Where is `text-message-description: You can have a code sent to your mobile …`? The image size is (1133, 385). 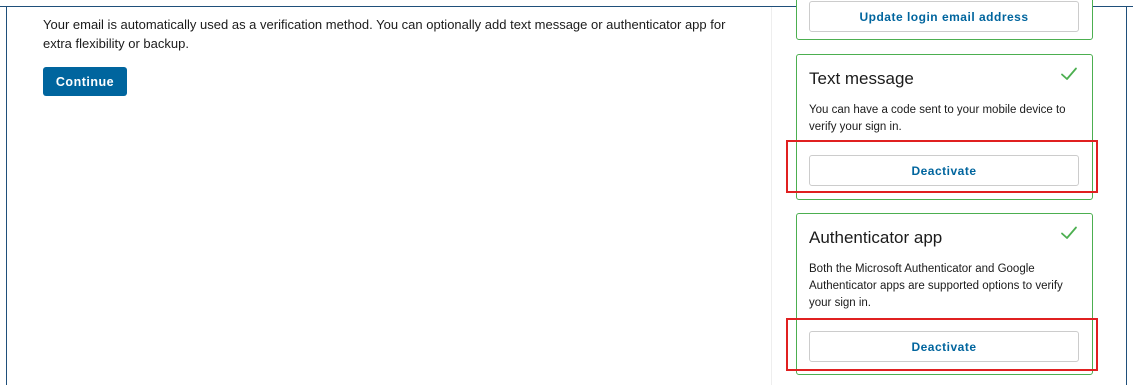 text-message-description: You can have a code sent to your mobile … is located at coordinates (937, 118).